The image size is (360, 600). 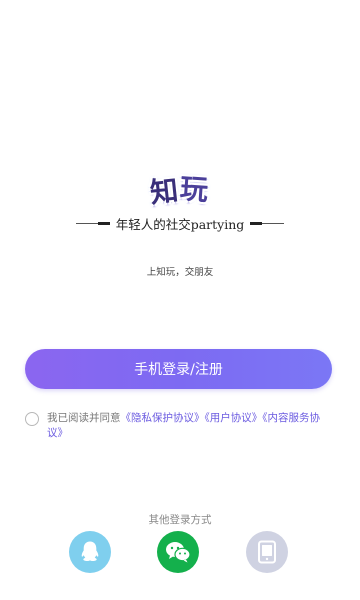 I want to click on agreement-prefix: 我已阅读并同意, so click(x=84, y=418).